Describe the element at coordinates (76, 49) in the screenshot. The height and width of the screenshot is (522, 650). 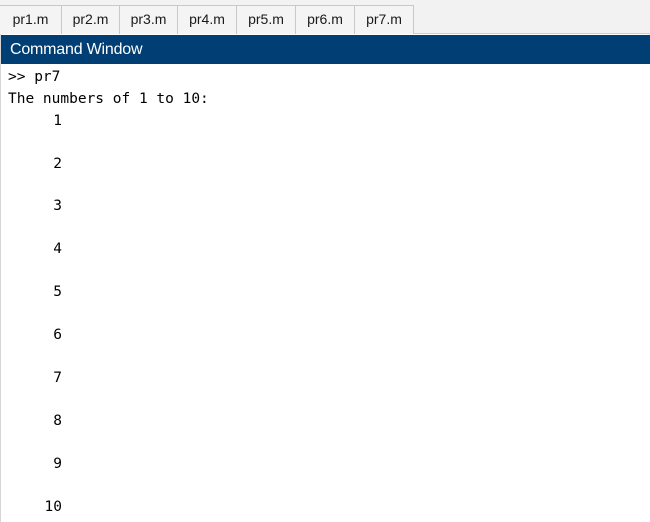
I see `panel-title: Command Window` at that location.